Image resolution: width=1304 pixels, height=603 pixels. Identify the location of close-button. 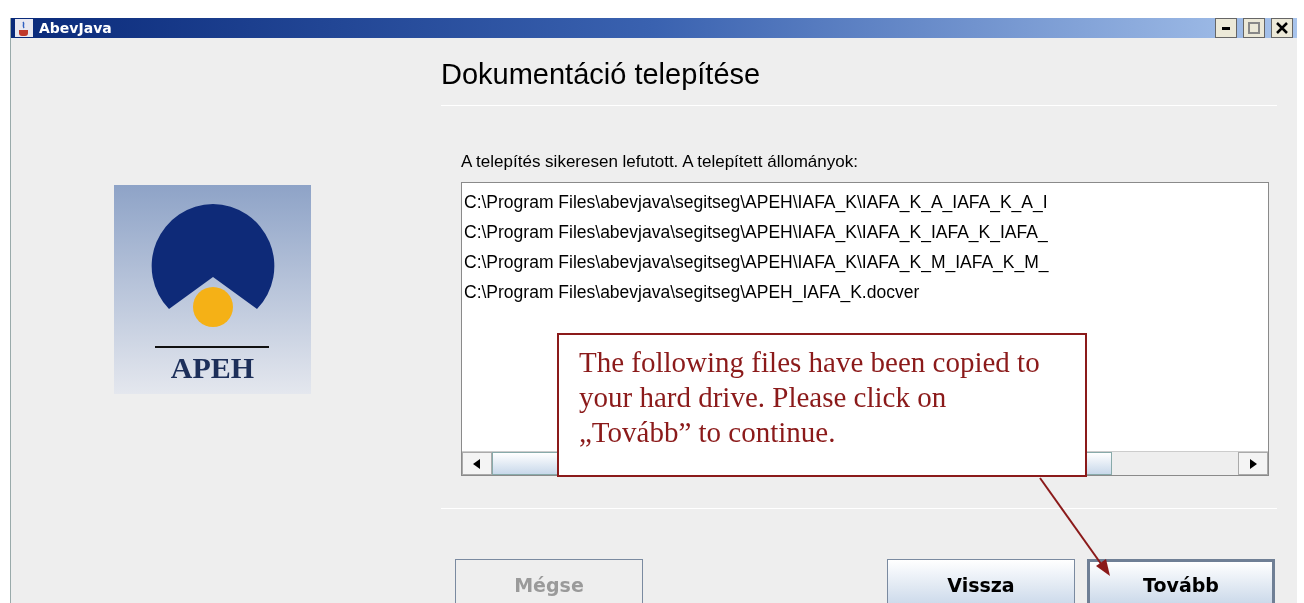
(1282, 28).